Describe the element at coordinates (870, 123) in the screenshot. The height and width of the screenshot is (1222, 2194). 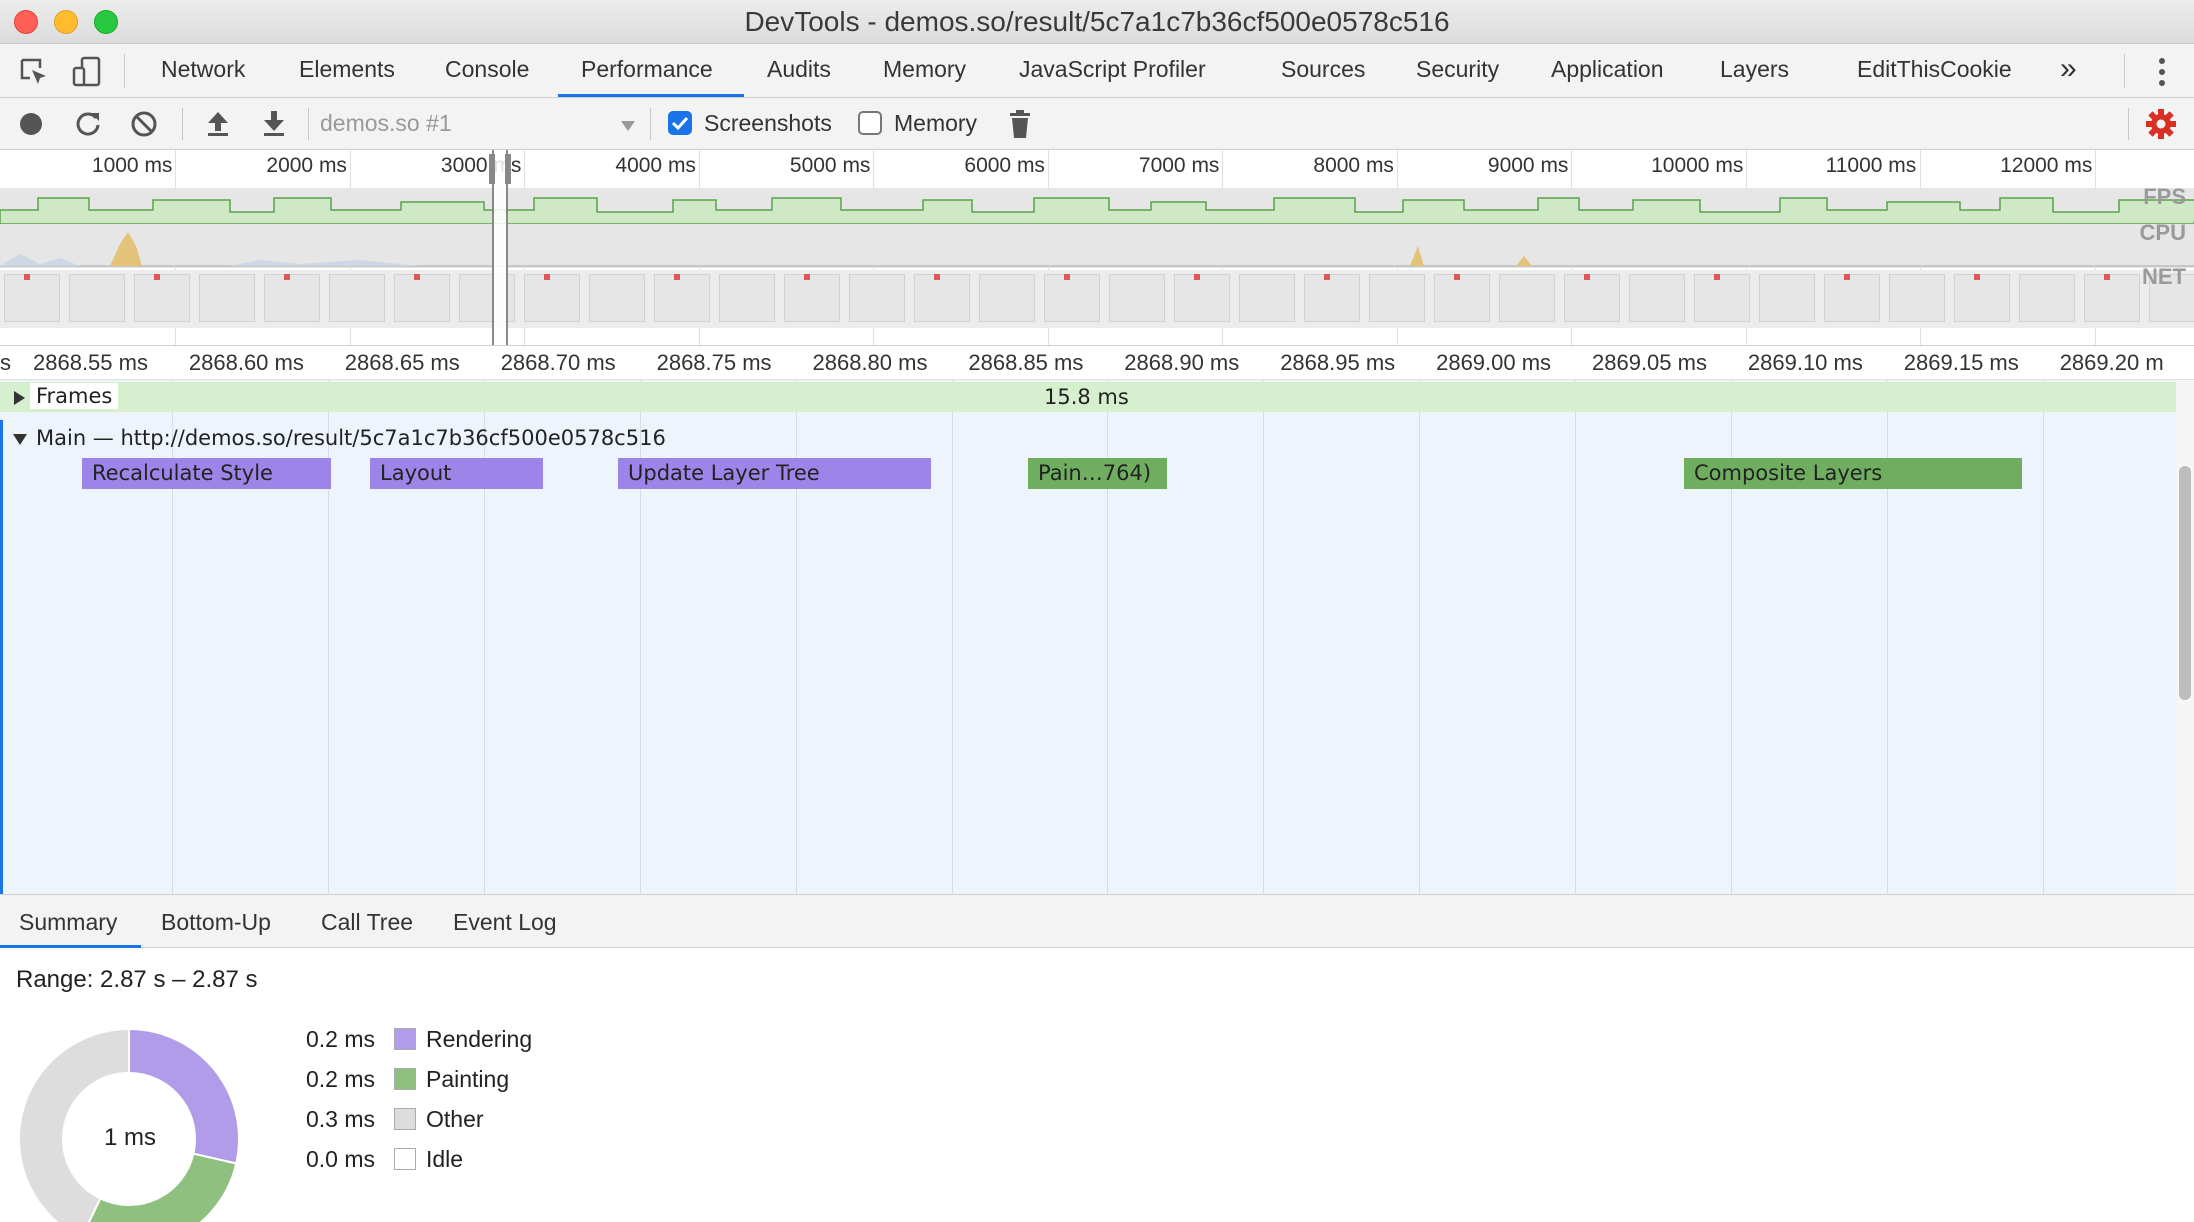
I see `memory-checkbox` at that location.